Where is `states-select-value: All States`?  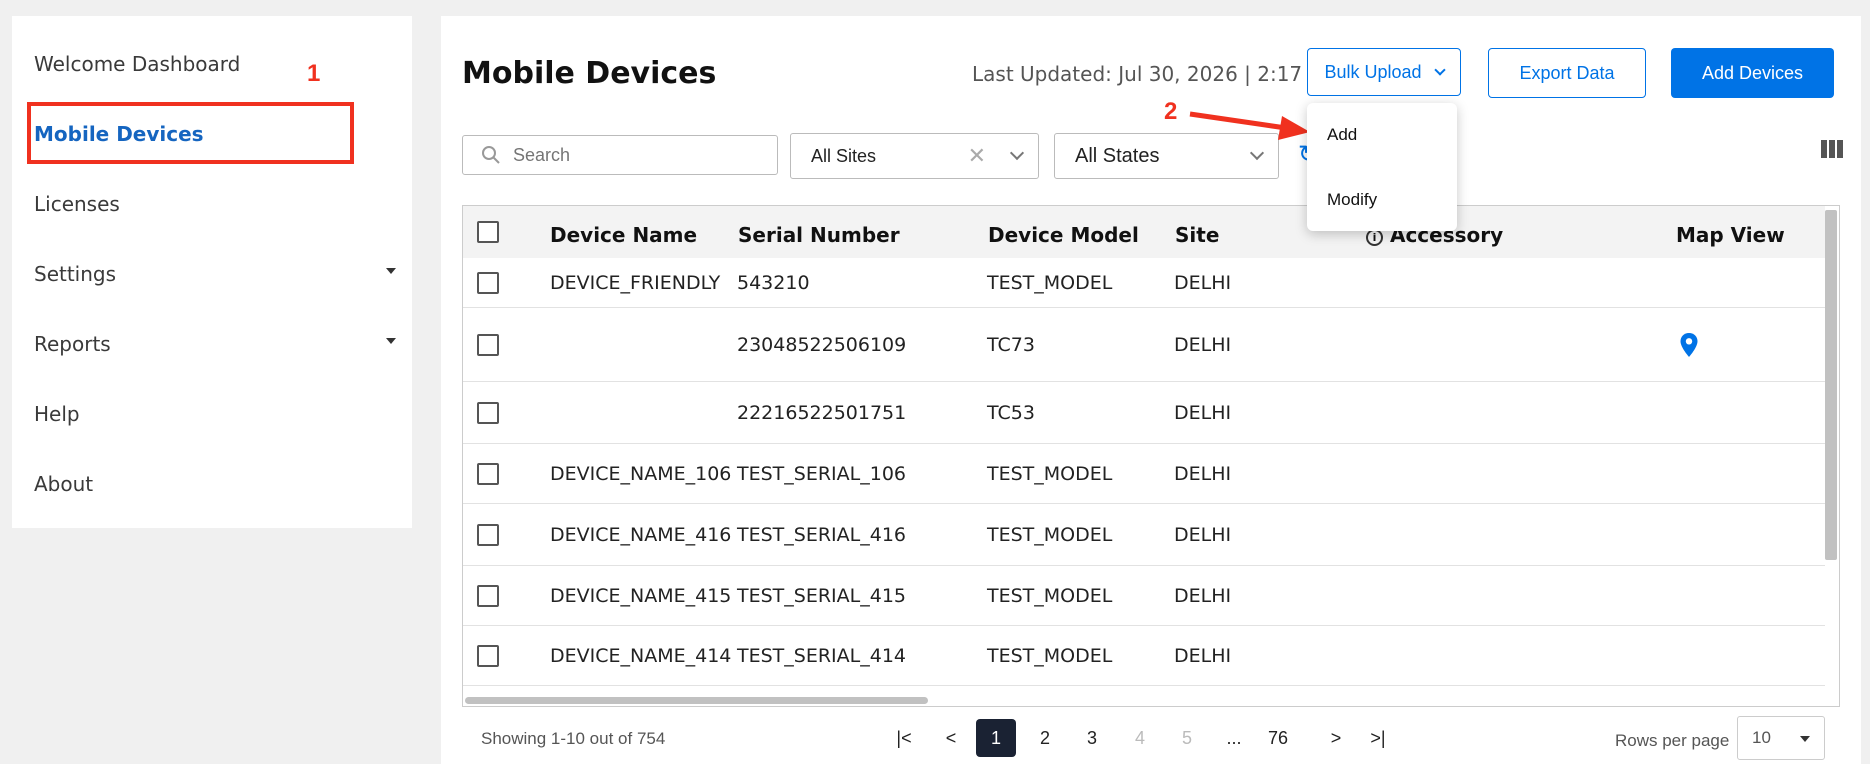 states-select-value: All States is located at coordinates (1117, 155).